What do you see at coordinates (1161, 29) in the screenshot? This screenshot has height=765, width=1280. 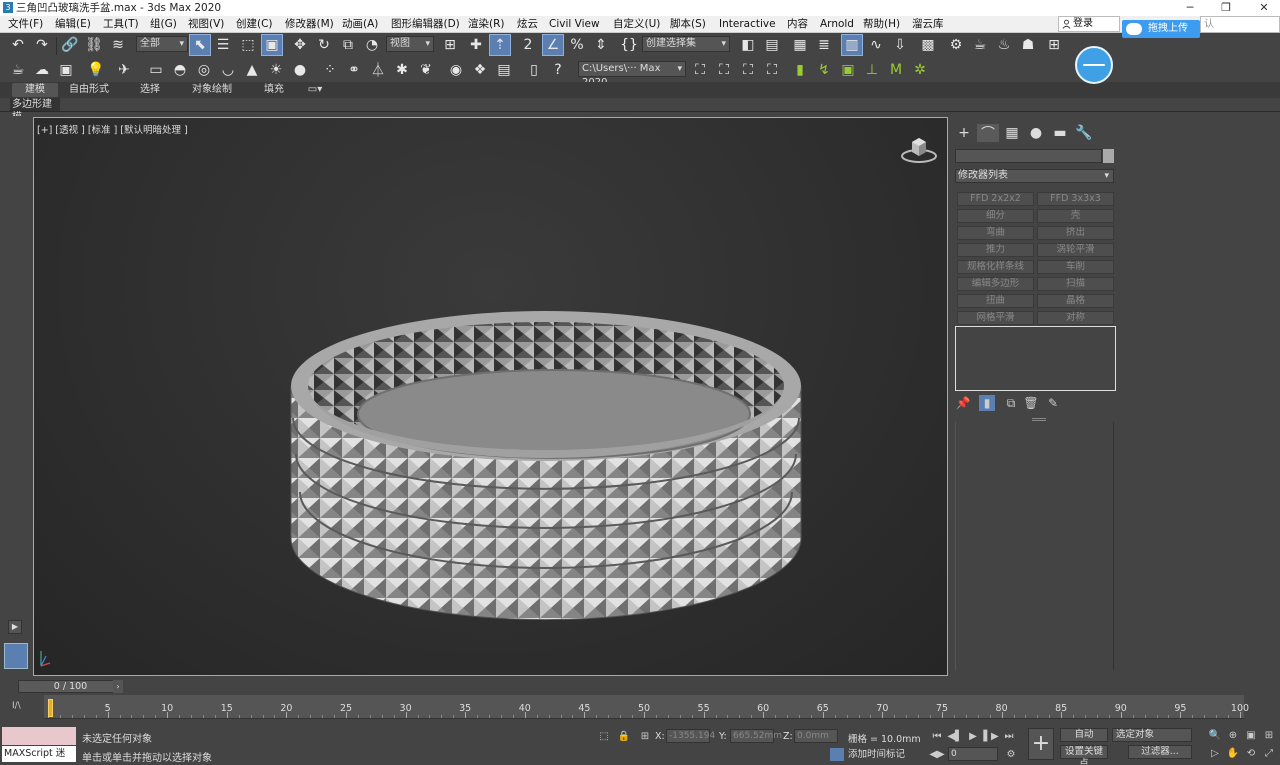 I see `upload-button: 拖拽上传` at bounding box center [1161, 29].